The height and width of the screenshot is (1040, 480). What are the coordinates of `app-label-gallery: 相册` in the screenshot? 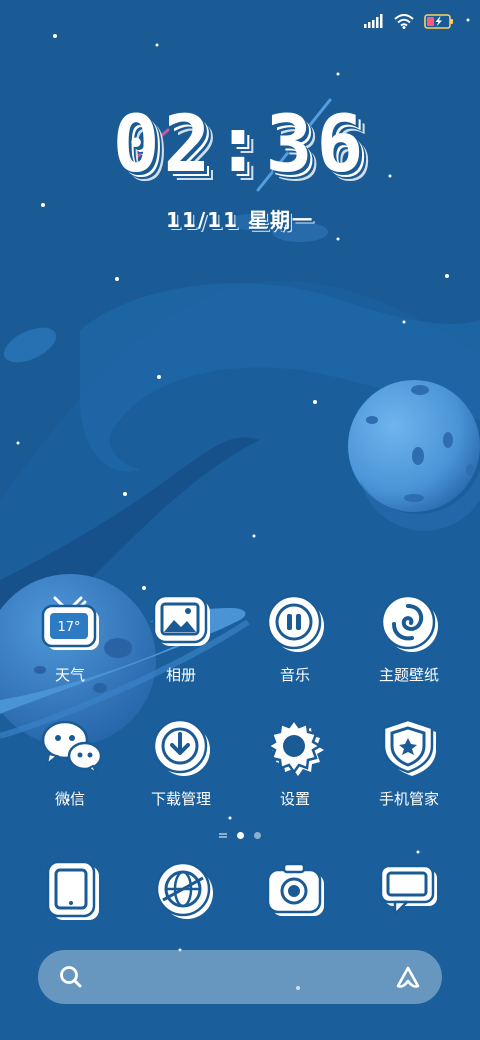 It's located at (180, 675).